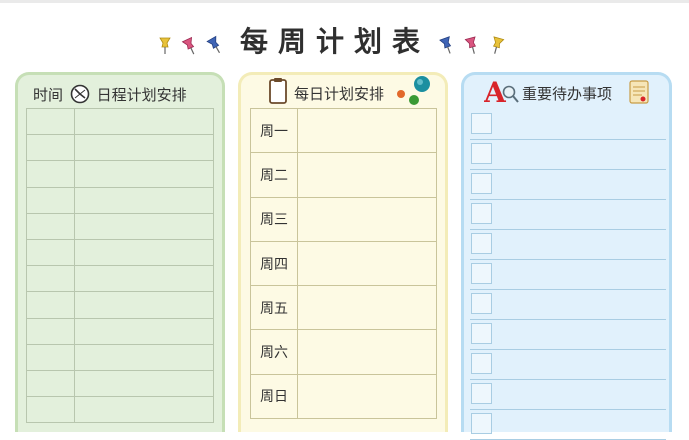 The height and width of the screenshot is (440, 689). Describe the element at coordinates (274, 308) in the screenshot. I see `day-label: 周五` at that location.